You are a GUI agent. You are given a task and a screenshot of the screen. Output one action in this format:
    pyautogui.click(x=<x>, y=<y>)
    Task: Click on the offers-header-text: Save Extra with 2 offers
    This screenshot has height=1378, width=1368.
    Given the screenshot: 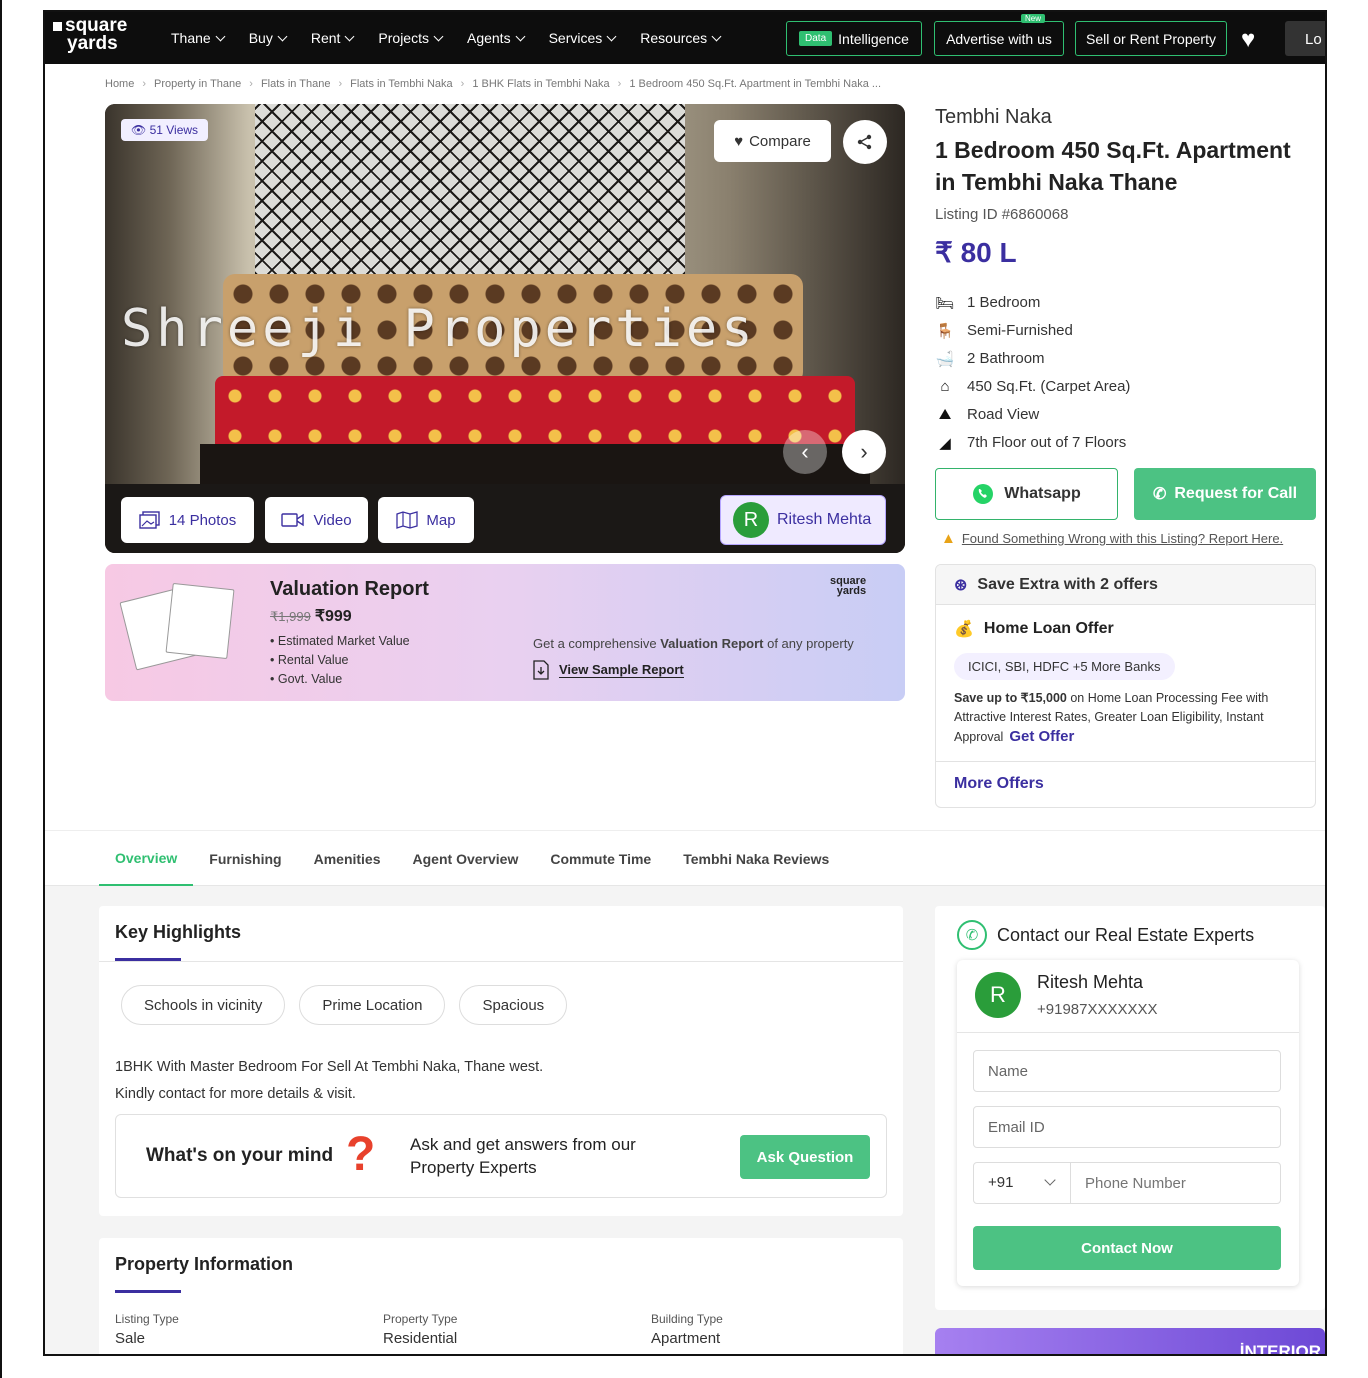 What is the action you would take?
    pyautogui.click(x=1067, y=584)
    